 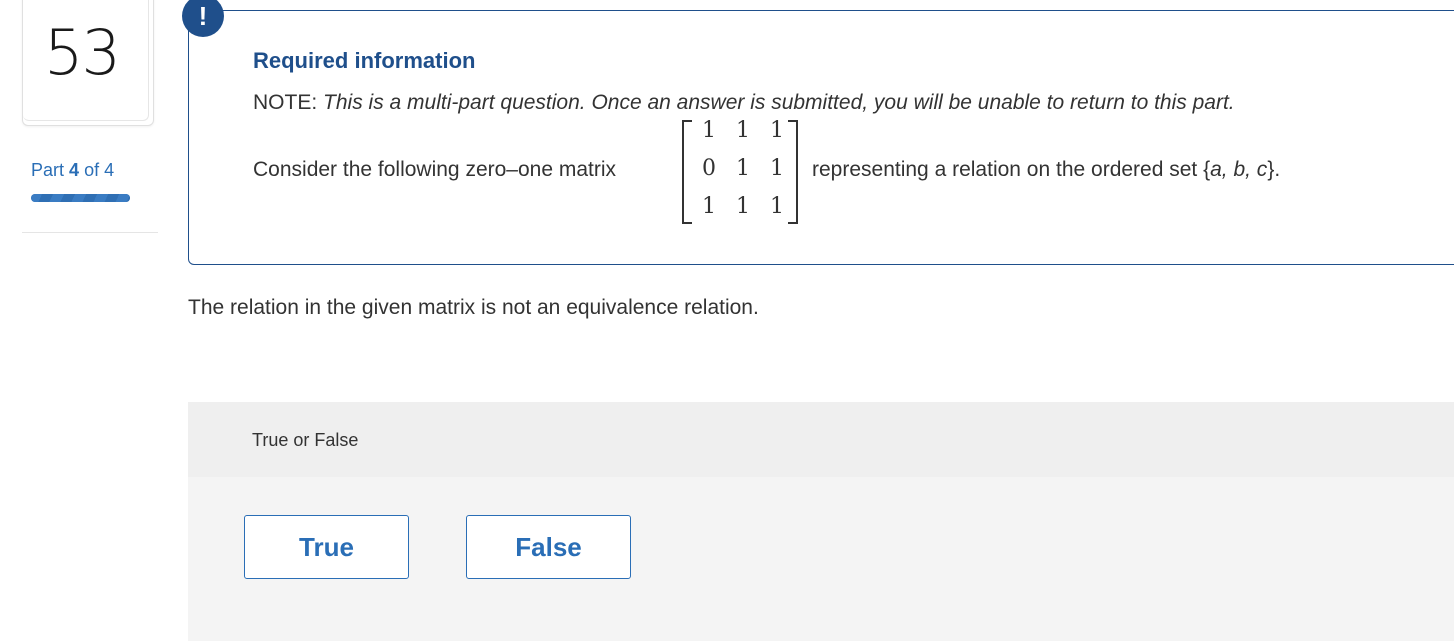 I want to click on true-button: True, so click(x=326, y=547).